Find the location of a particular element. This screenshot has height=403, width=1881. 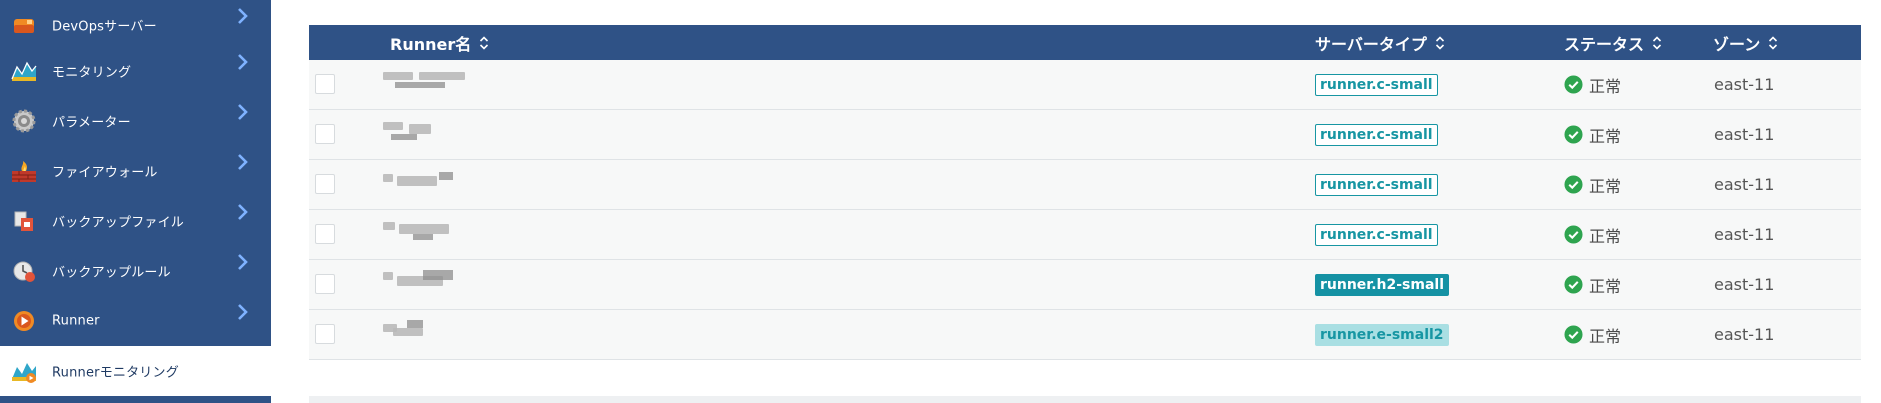

sidebar-item-label: バックアップルール is located at coordinates (111, 273).